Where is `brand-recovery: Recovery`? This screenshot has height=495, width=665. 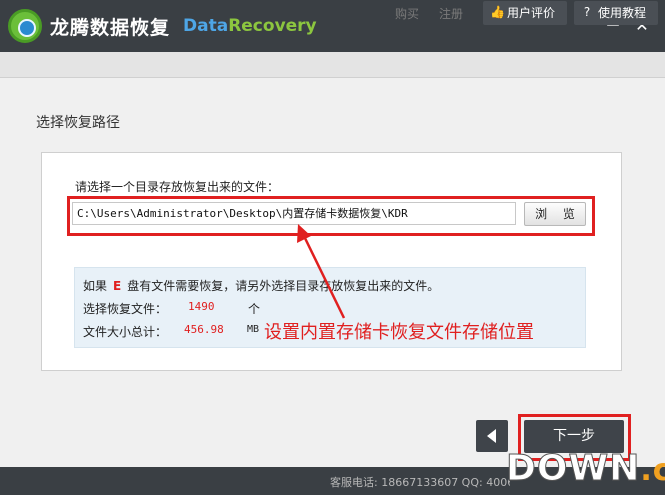
brand-recovery: Recovery is located at coordinates (272, 26).